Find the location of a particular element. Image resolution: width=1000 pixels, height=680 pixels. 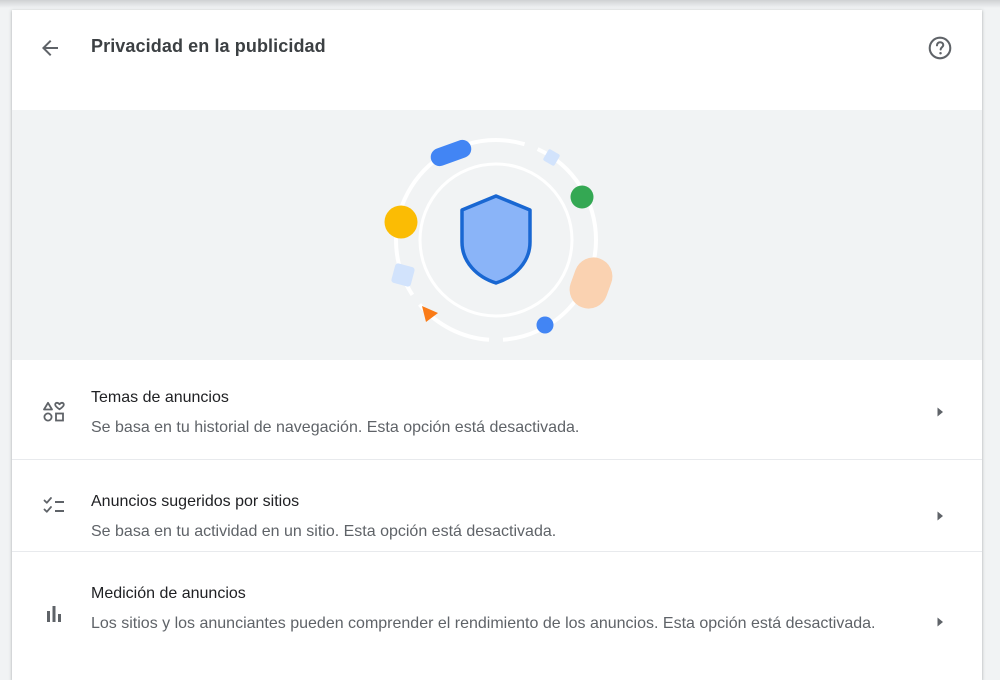

blue-dot-shape is located at coordinates (545, 325).